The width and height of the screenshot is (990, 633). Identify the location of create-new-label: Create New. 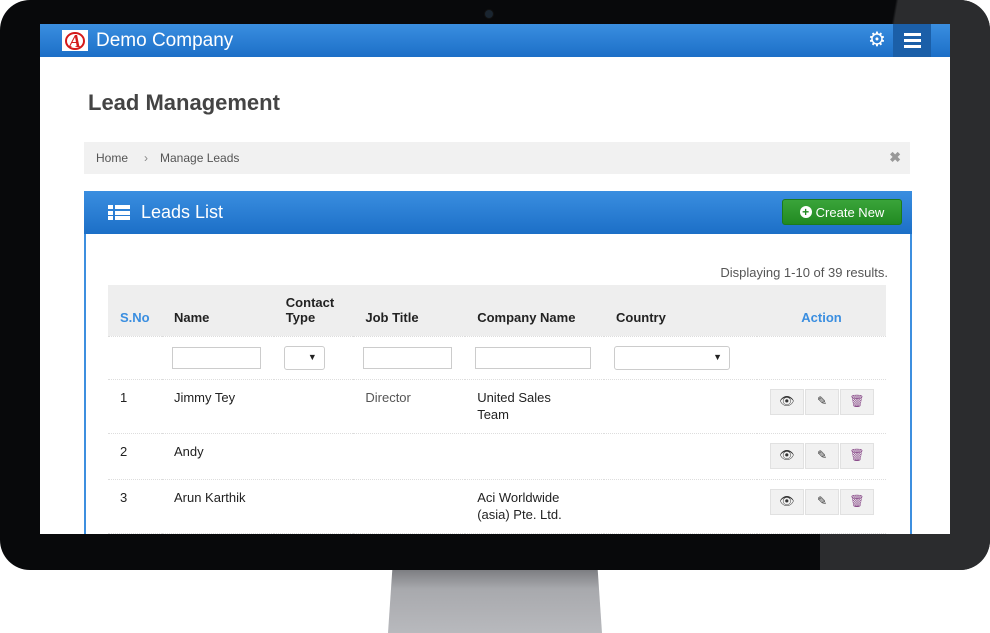
(850, 212).